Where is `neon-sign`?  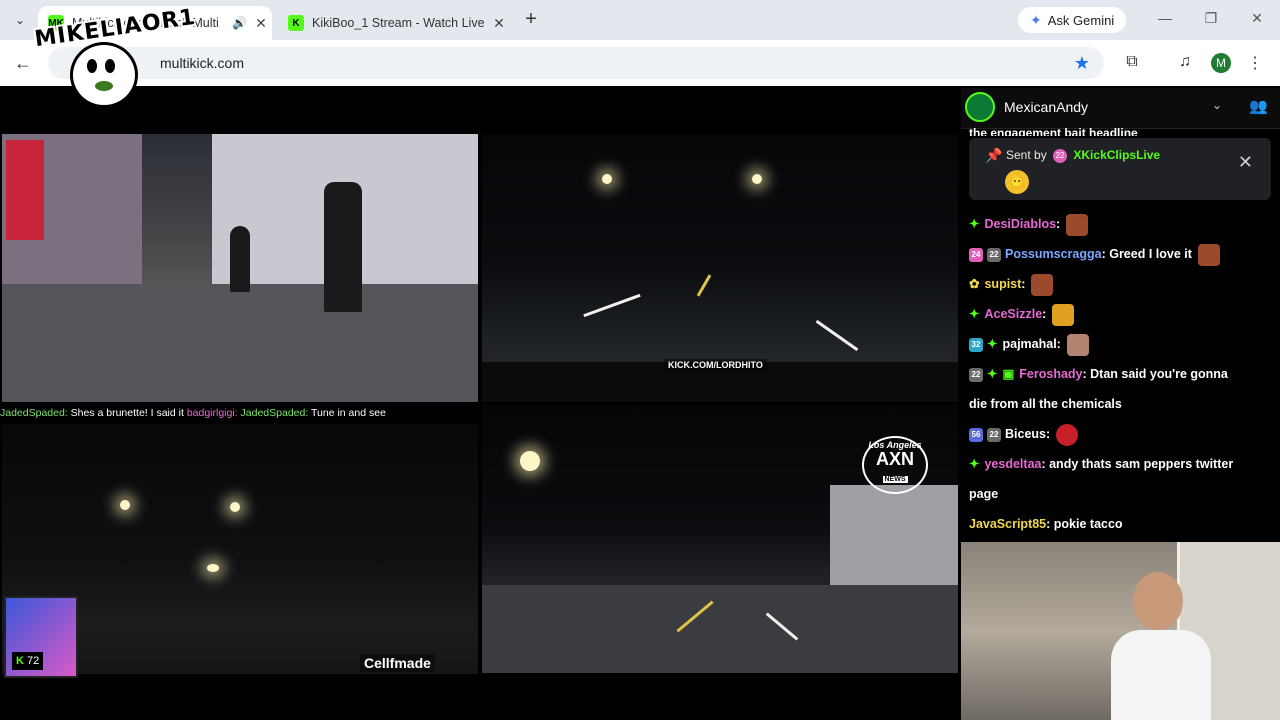 neon-sign is located at coordinates (25, 190).